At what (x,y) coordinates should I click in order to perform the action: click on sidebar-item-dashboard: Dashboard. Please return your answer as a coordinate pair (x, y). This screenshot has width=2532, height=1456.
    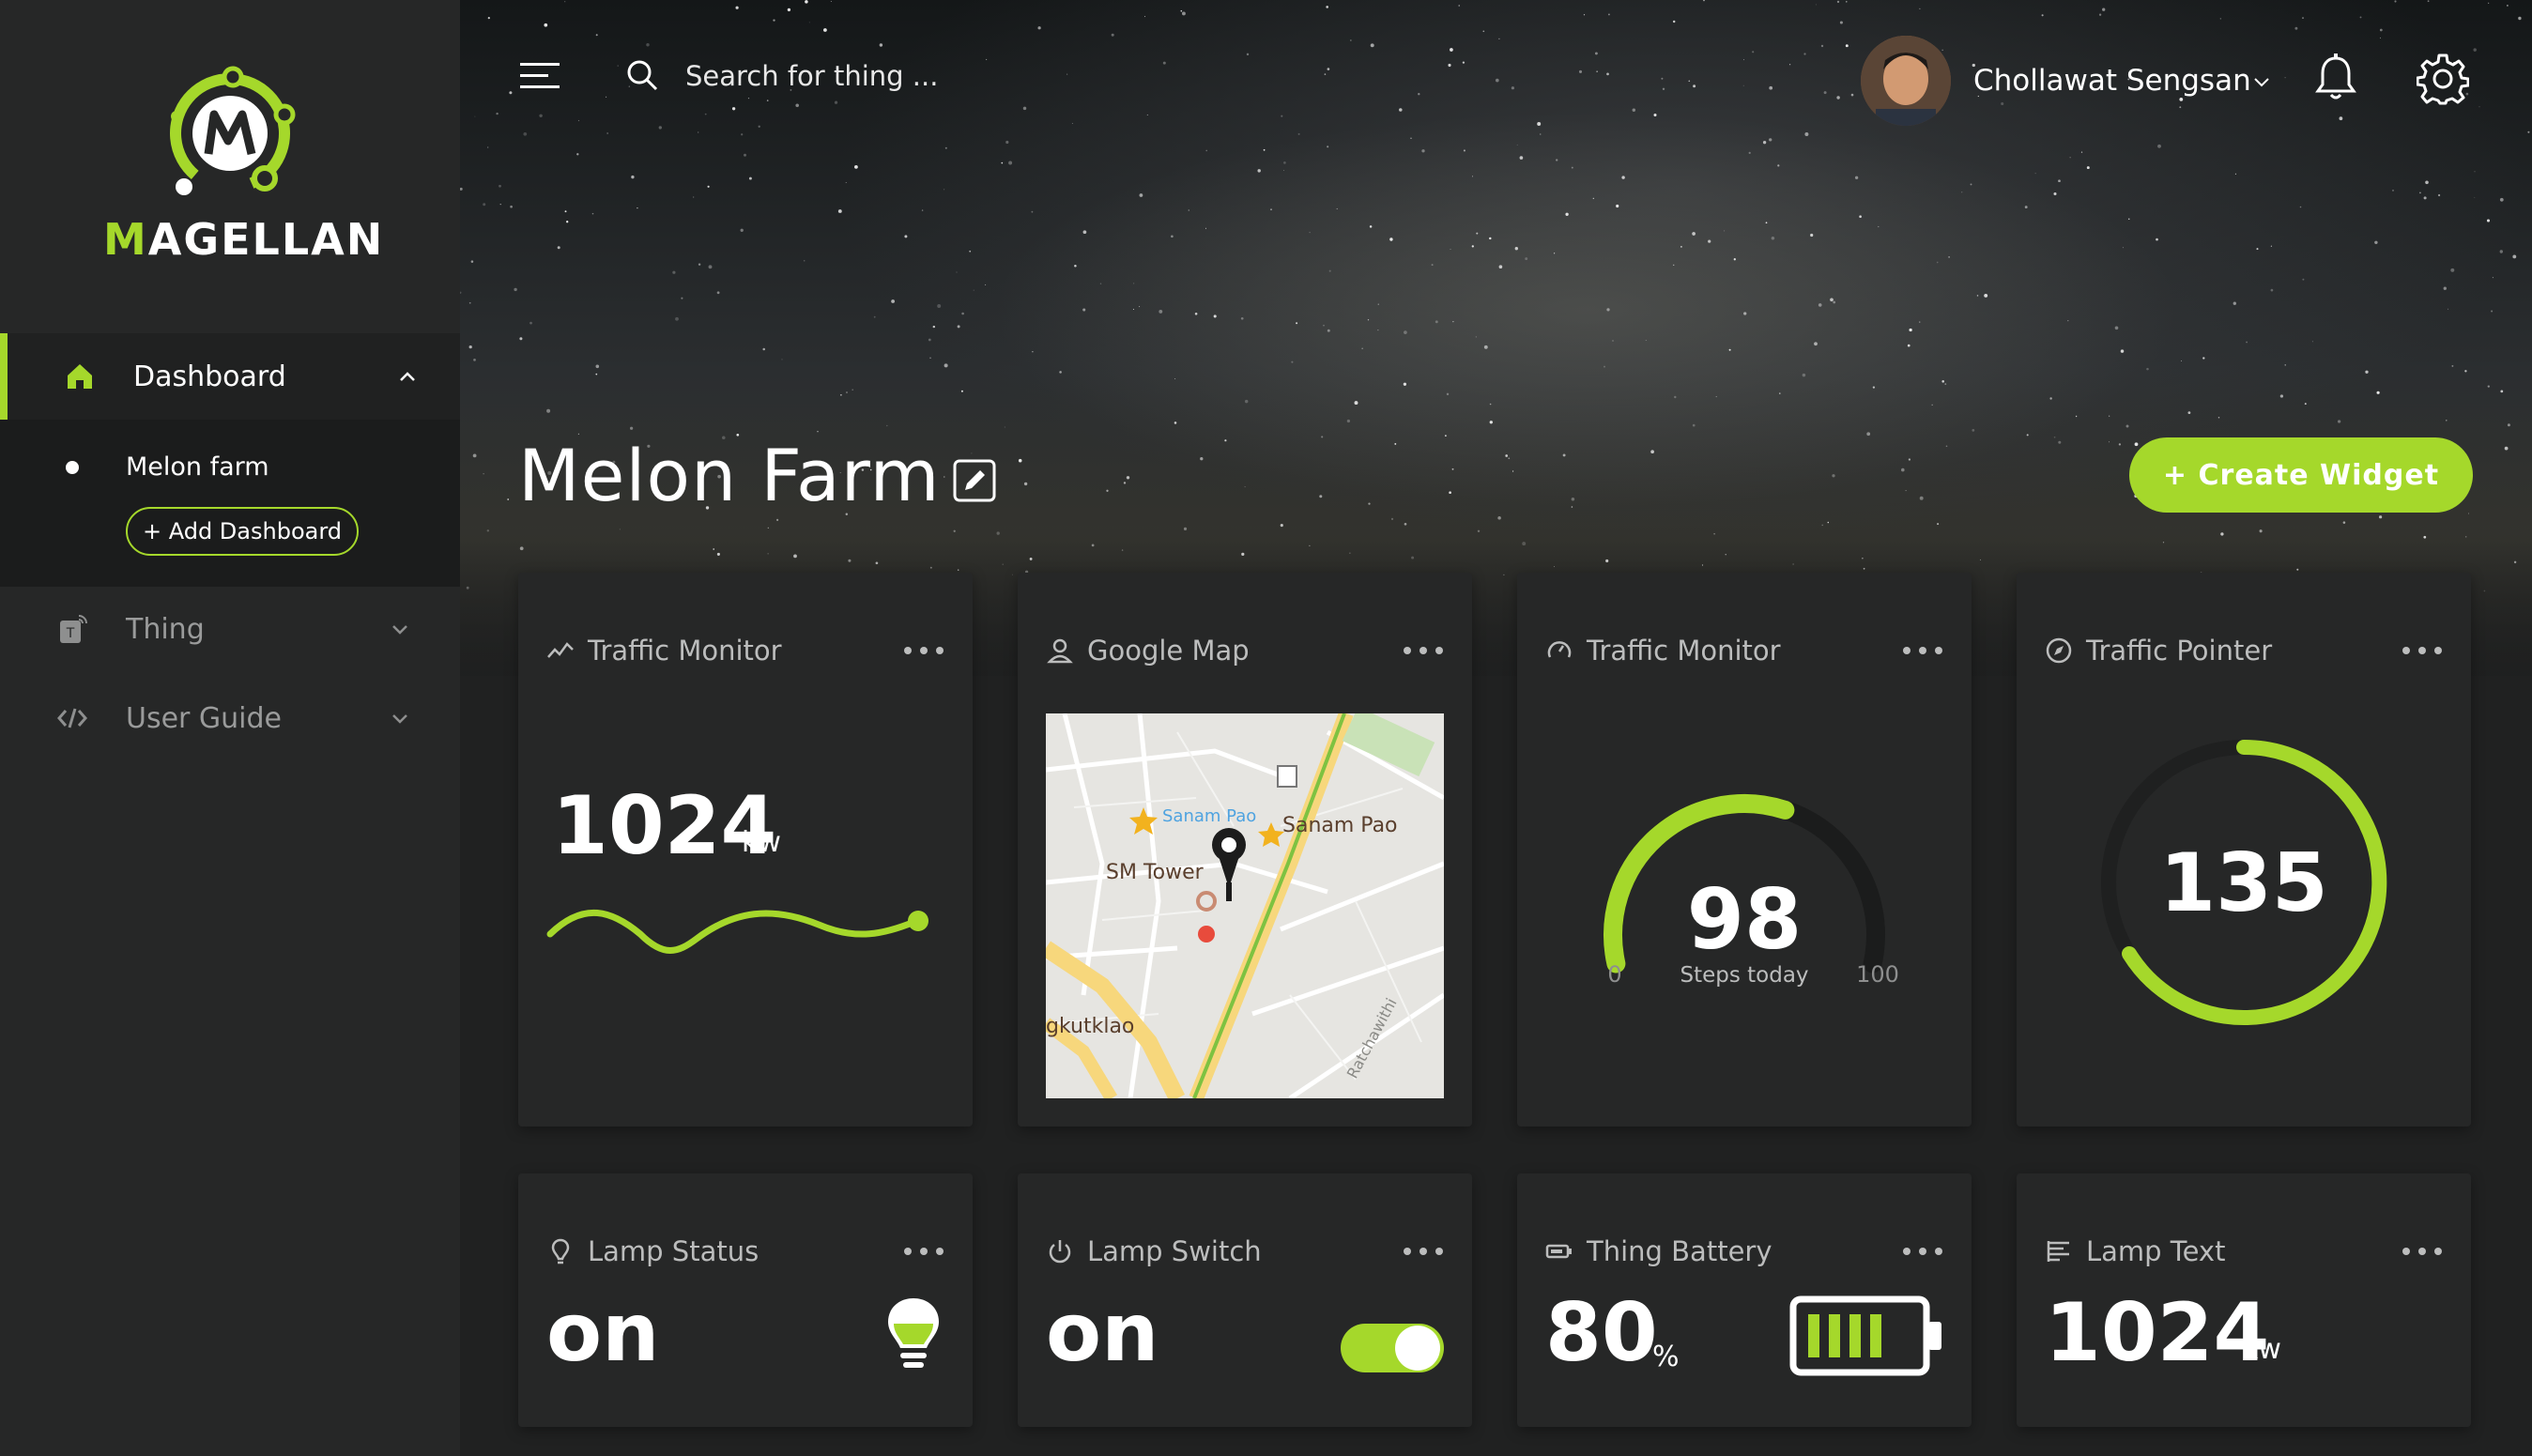
    Looking at the image, I should click on (230, 376).